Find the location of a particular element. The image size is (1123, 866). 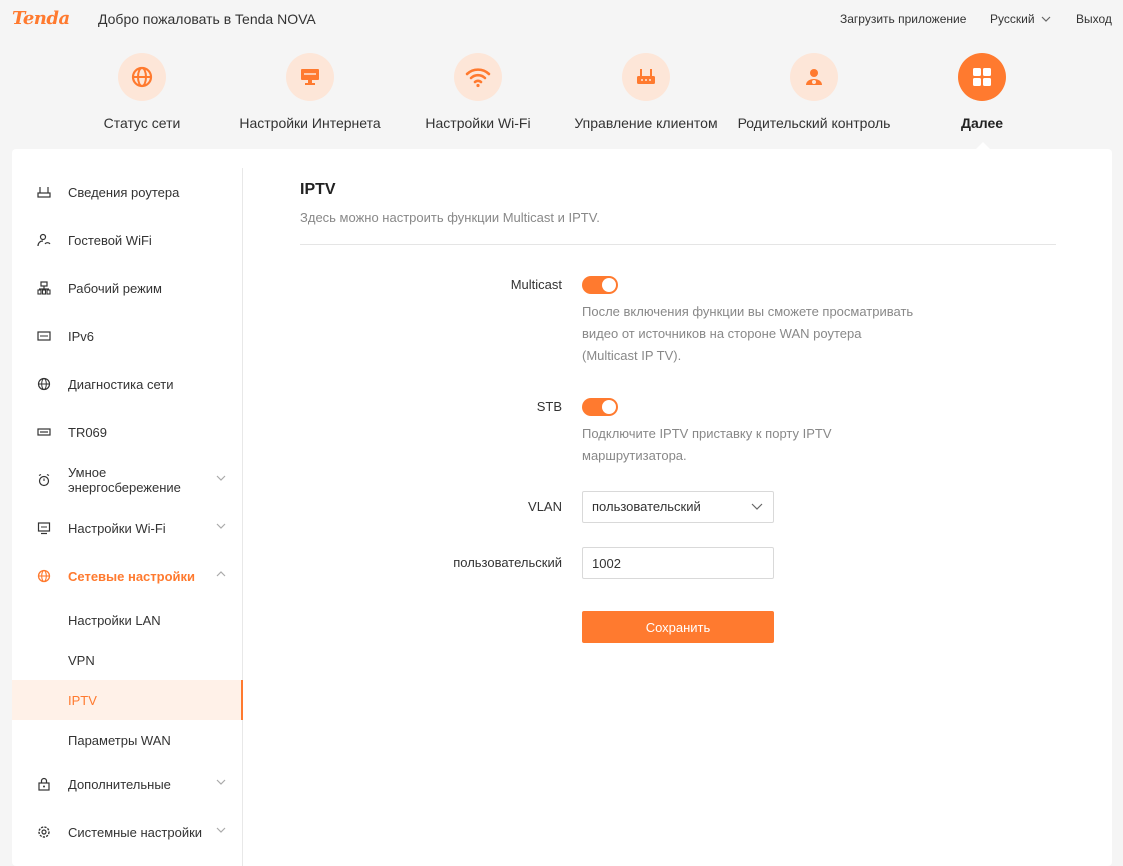

sidebar-item-label: Гостевой WiFi is located at coordinates (110, 240).